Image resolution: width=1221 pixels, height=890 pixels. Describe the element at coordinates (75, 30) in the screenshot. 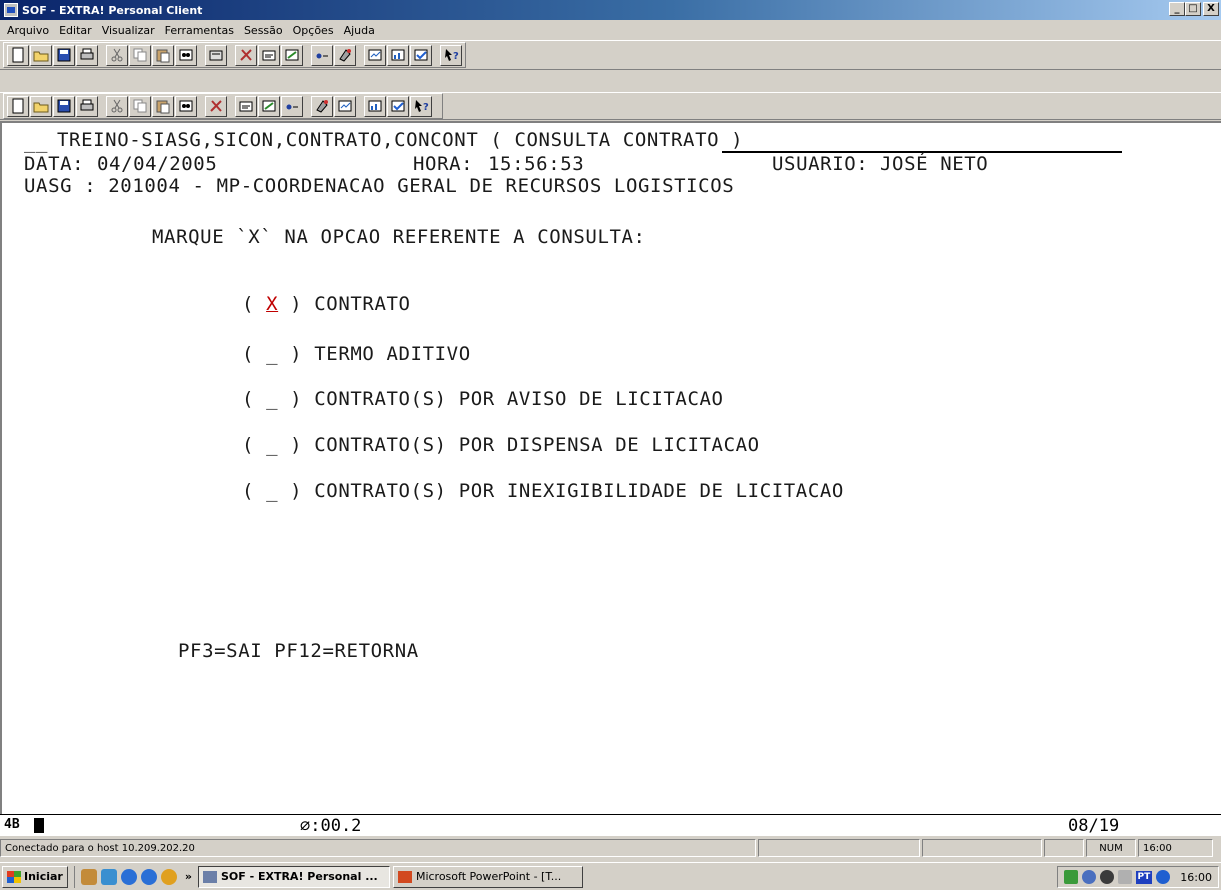

I see `menu-editar: Editar` at that location.